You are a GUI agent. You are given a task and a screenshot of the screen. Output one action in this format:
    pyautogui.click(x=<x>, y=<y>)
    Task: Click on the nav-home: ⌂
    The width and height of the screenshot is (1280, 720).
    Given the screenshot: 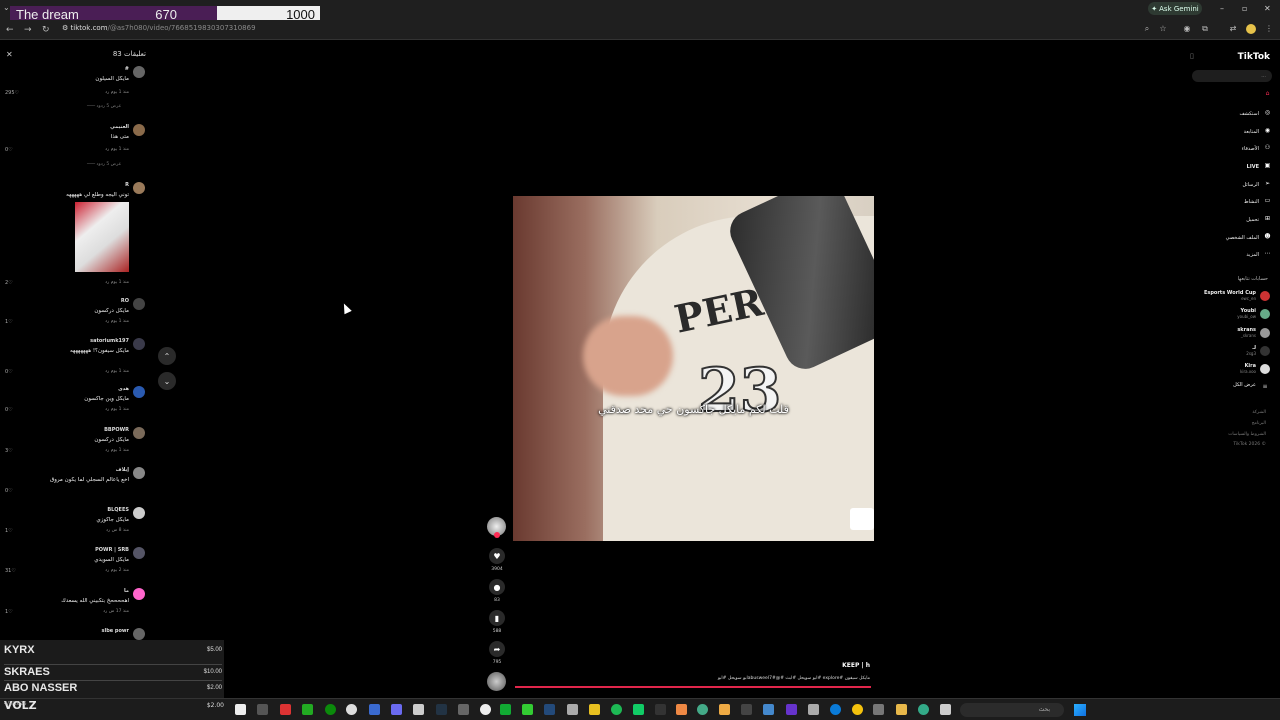 What is the action you would take?
    pyautogui.click(x=1265, y=94)
    